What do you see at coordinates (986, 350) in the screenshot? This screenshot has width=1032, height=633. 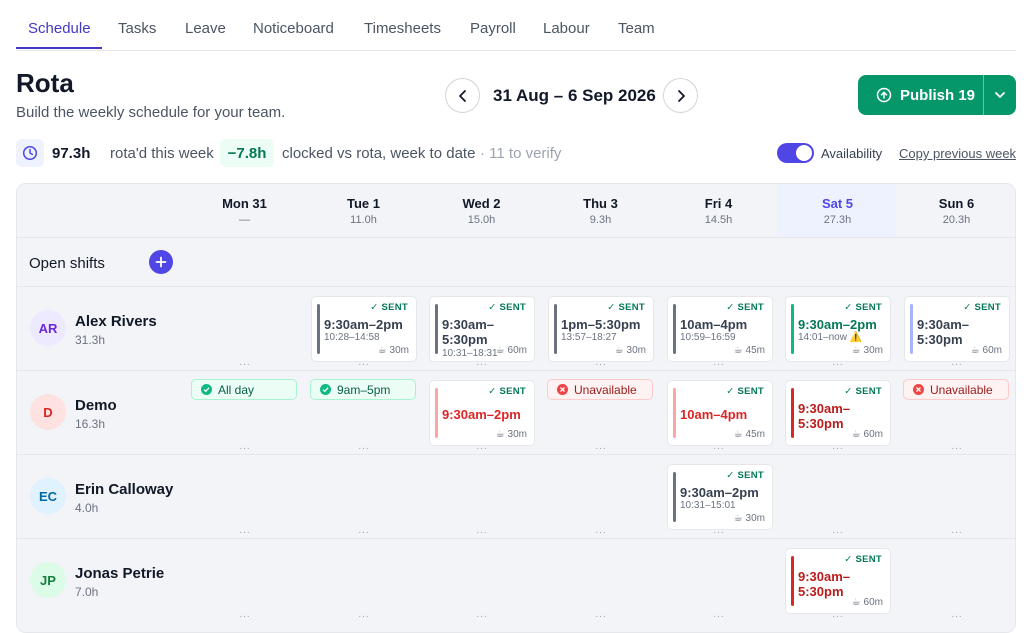 I see `shift-break: ☕ 60m` at bounding box center [986, 350].